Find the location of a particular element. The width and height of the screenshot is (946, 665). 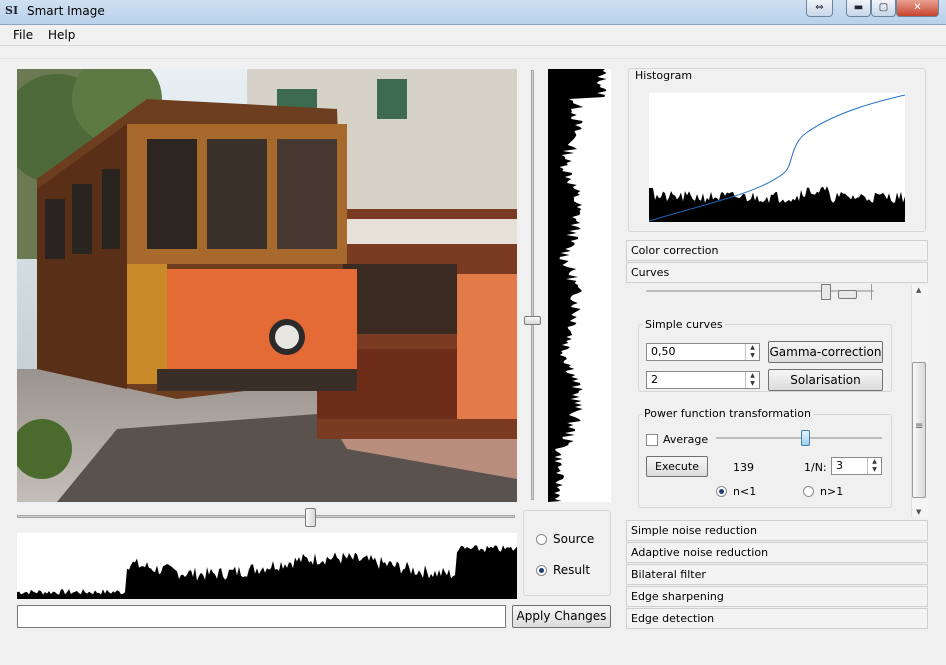

inv-n-value: 3 is located at coordinates (839, 465).